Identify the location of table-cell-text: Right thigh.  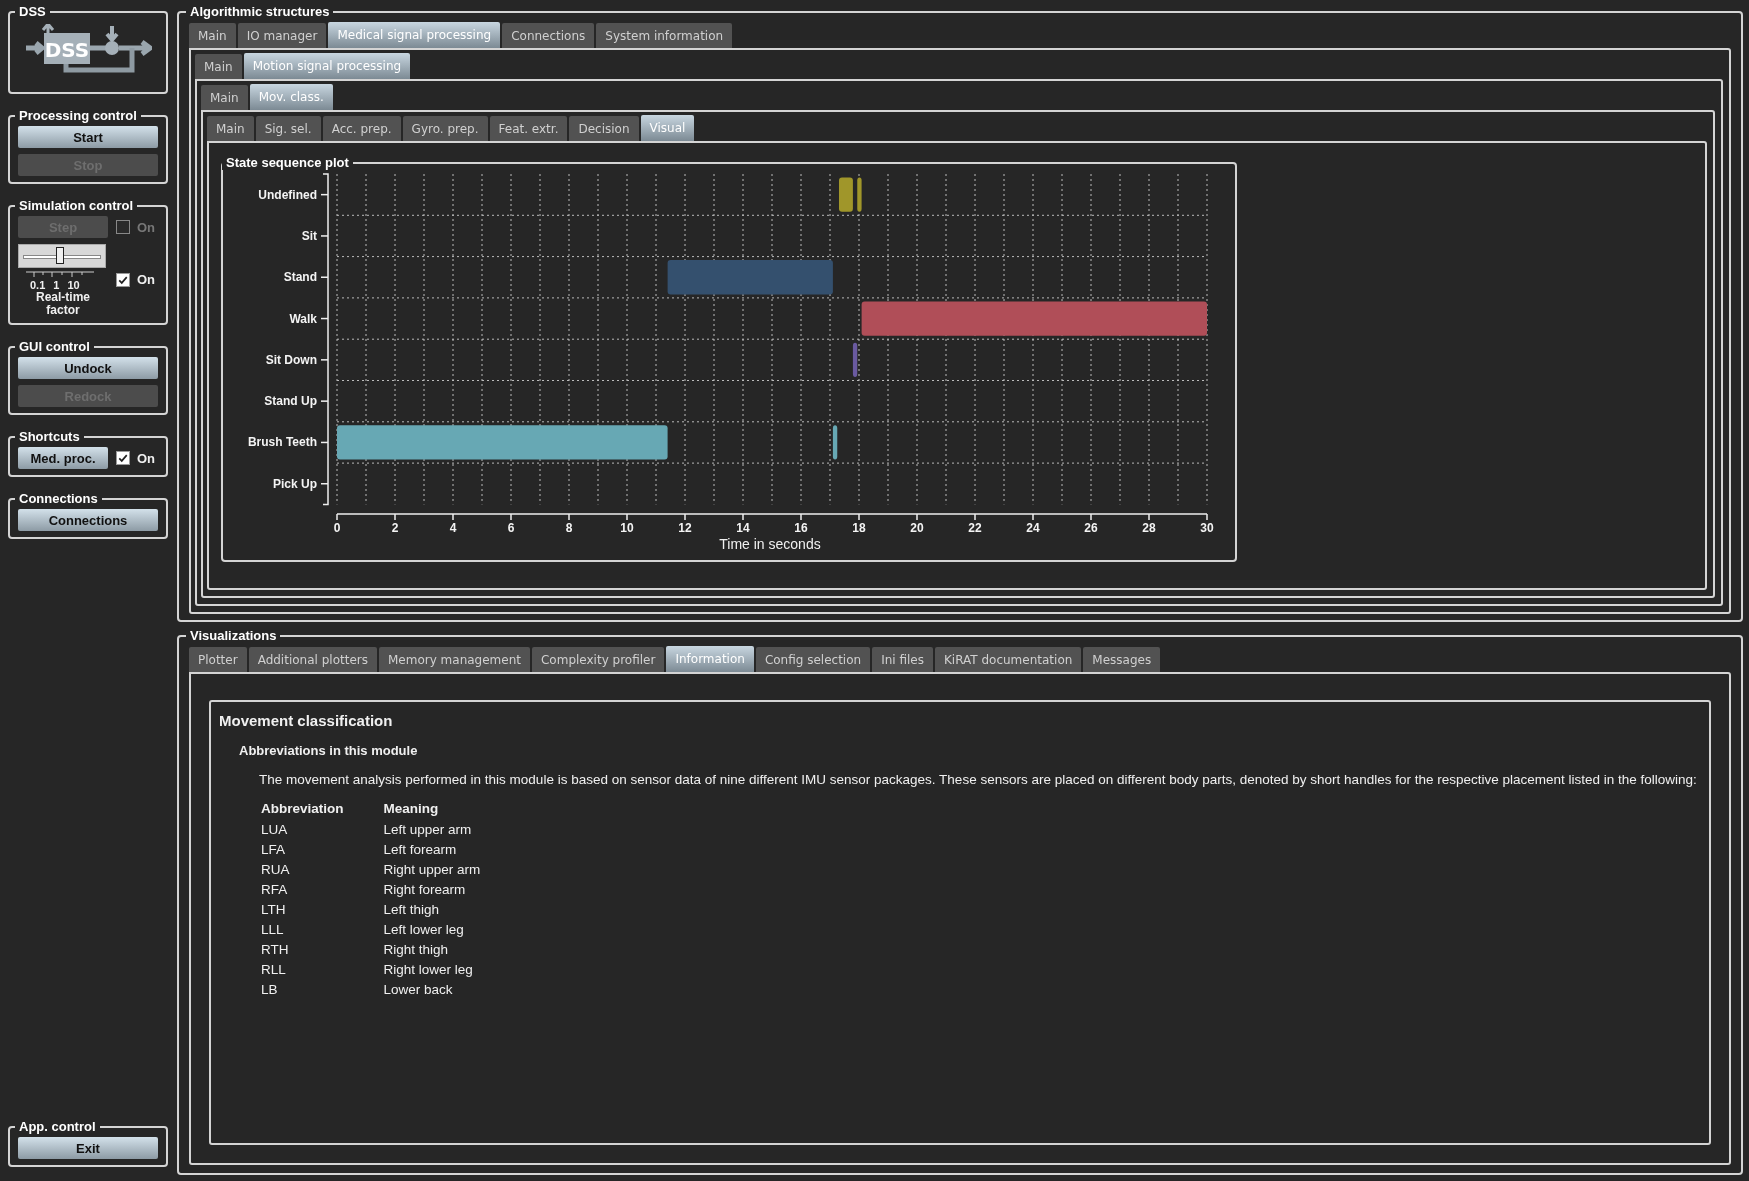
(416, 950).